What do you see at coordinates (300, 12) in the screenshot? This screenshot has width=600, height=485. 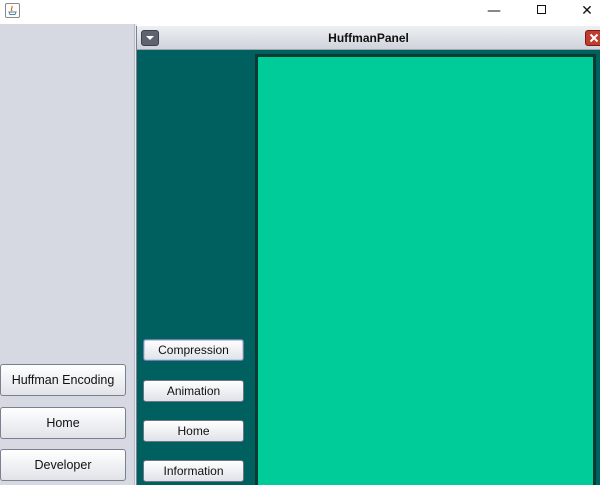 I see `window-titlebar: — ✕` at bounding box center [300, 12].